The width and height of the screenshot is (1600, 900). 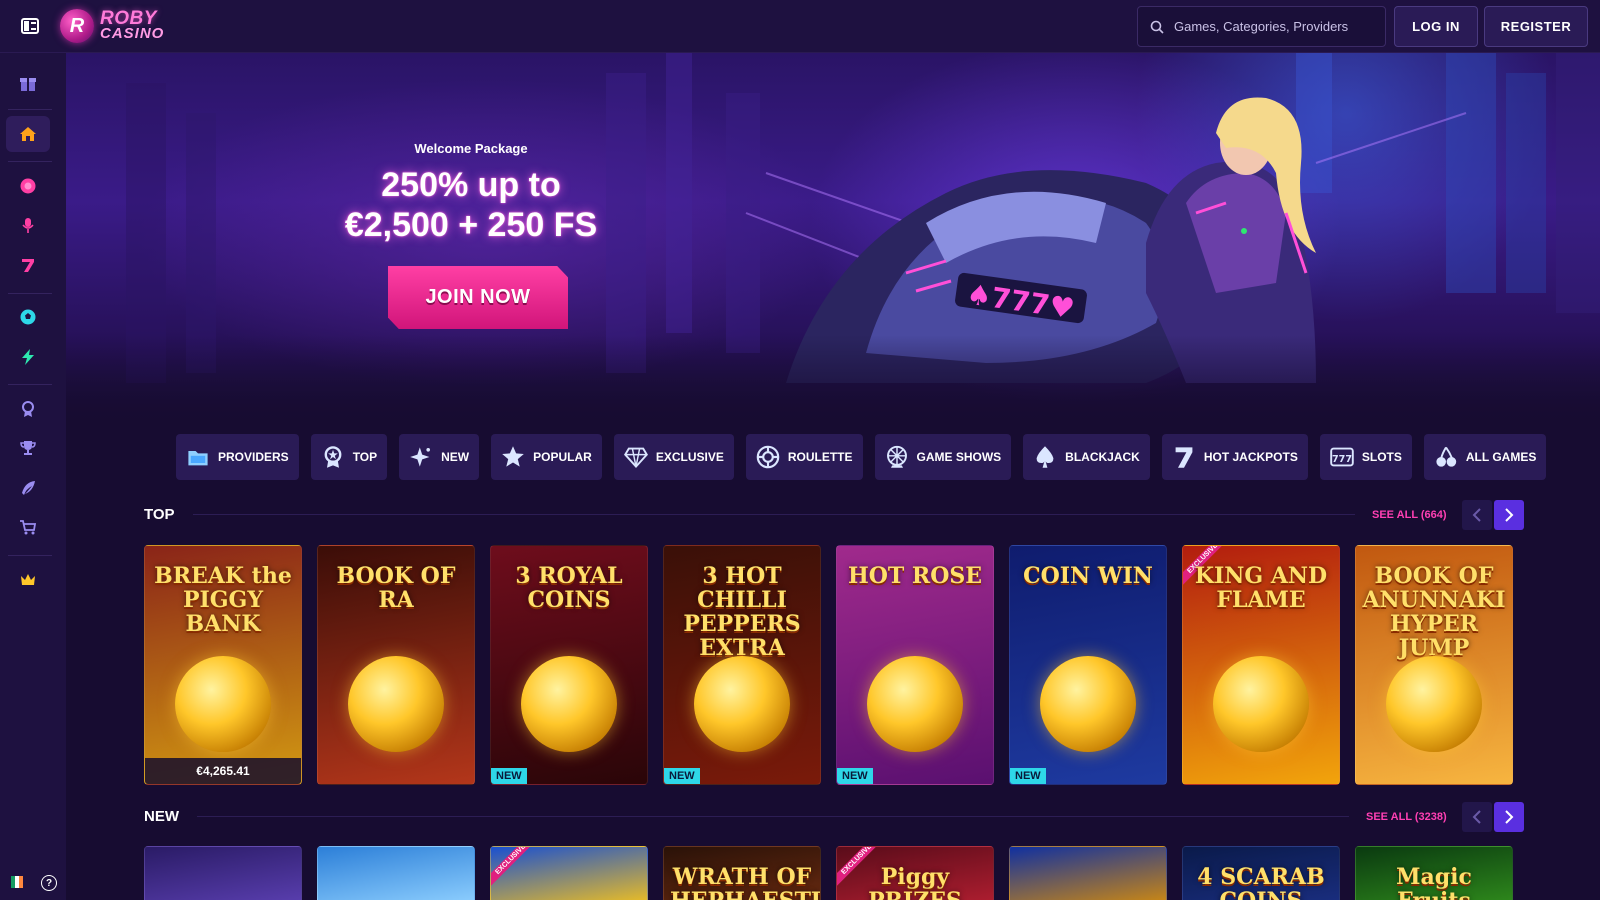 I want to click on top-prev-button, so click(x=1477, y=515).